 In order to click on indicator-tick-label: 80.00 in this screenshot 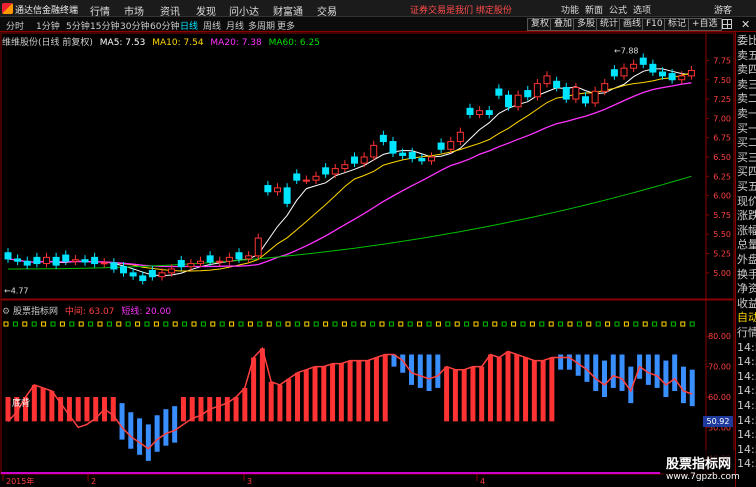, I will do `click(719, 336)`.